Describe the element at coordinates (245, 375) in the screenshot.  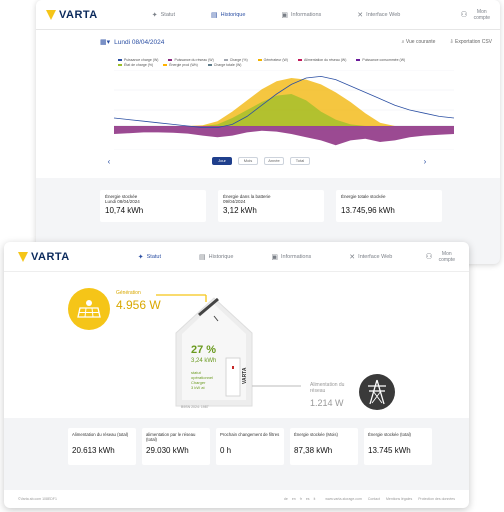
I see `battery-brand: VARTA` at that location.